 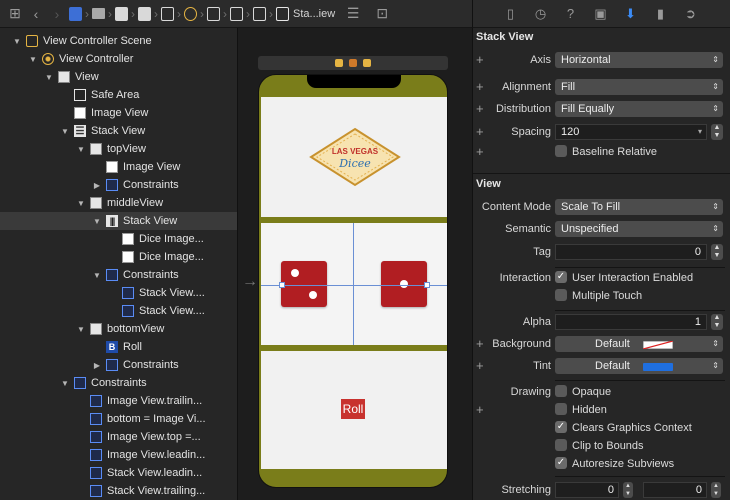 What do you see at coordinates (561, 427) in the screenshot?
I see `clears-context-checkbox: ✓` at bounding box center [561, 427].